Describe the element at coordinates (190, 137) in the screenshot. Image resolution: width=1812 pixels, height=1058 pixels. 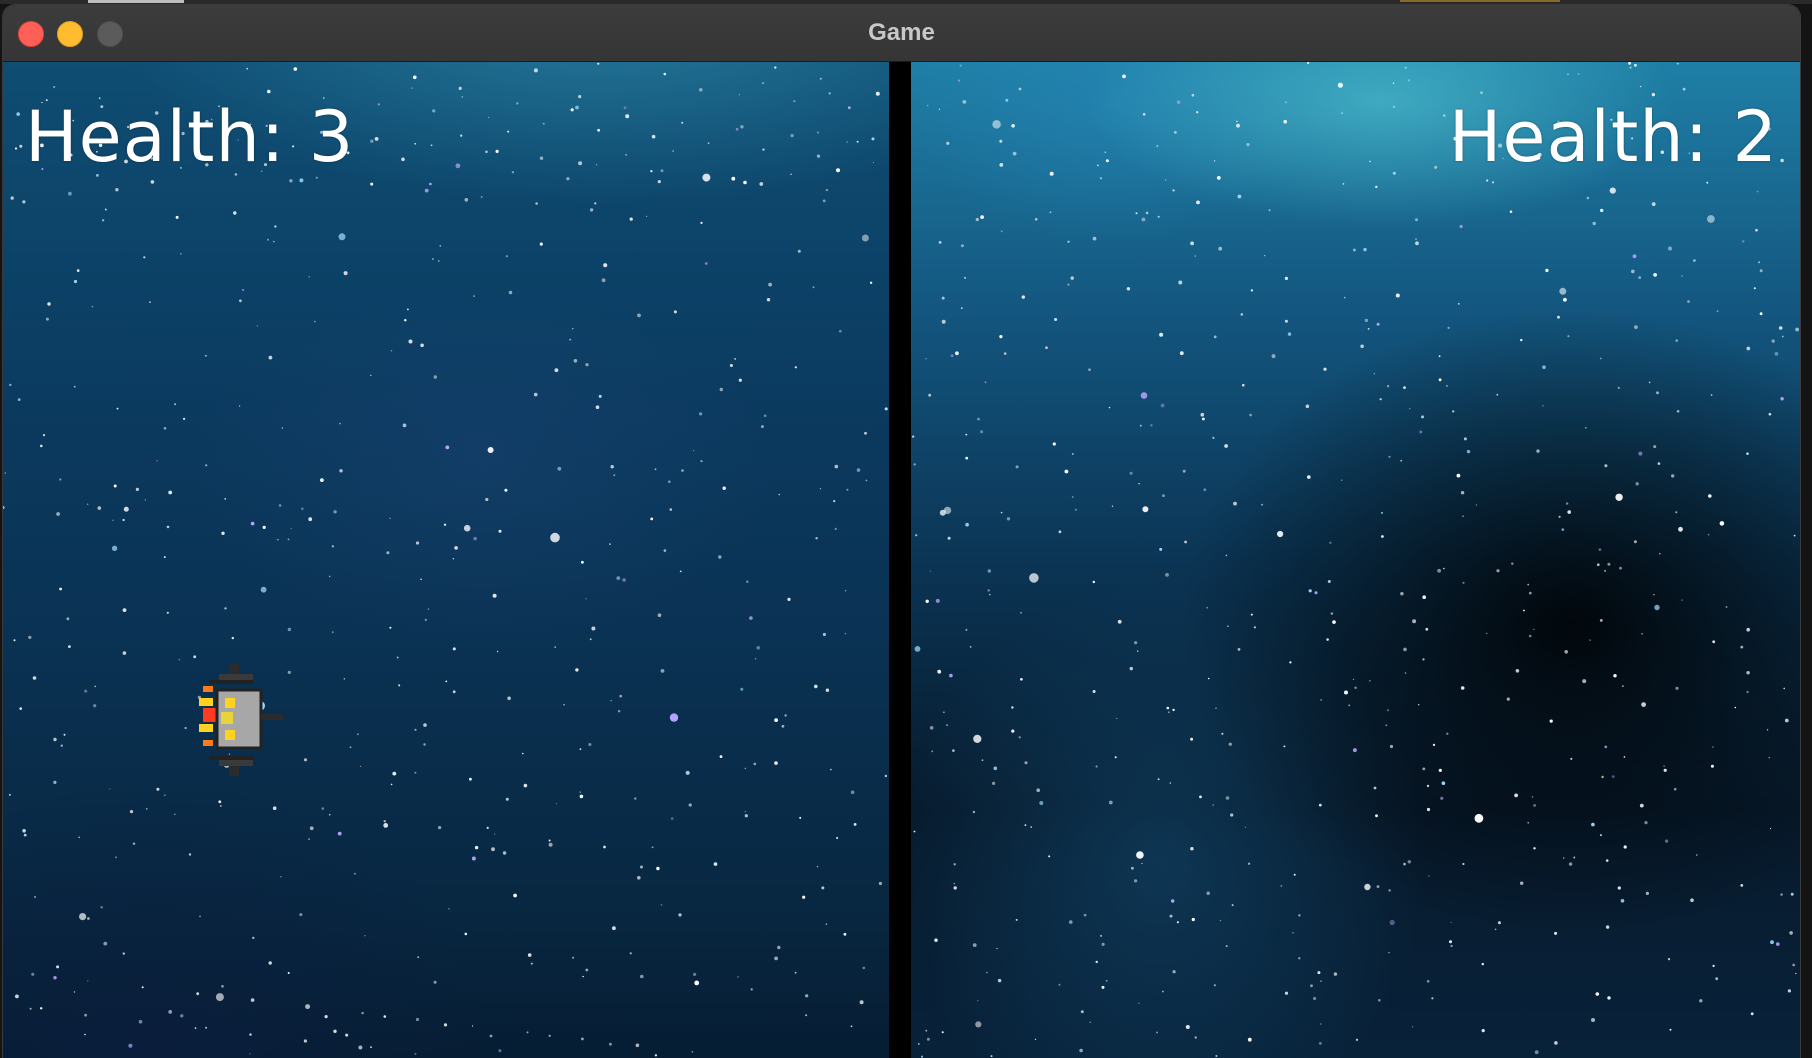
I see `player-one-health: Health: 3` at that location.